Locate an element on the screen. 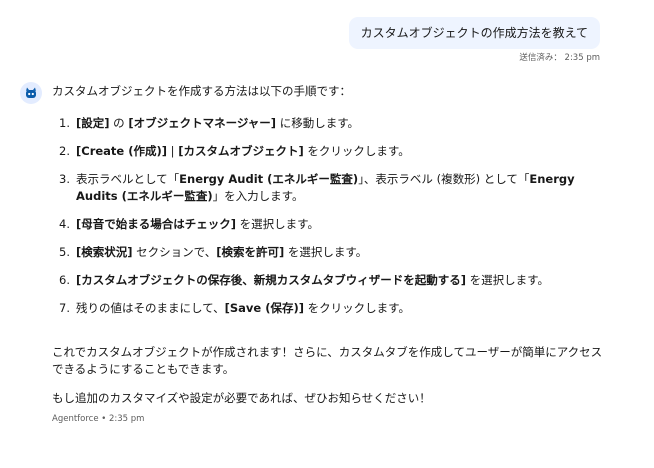 The height and width of the screenshot is (468, 654). step-fragment: 」、表示ラベル (複数形) として「 is located at coordinates (444, 179).